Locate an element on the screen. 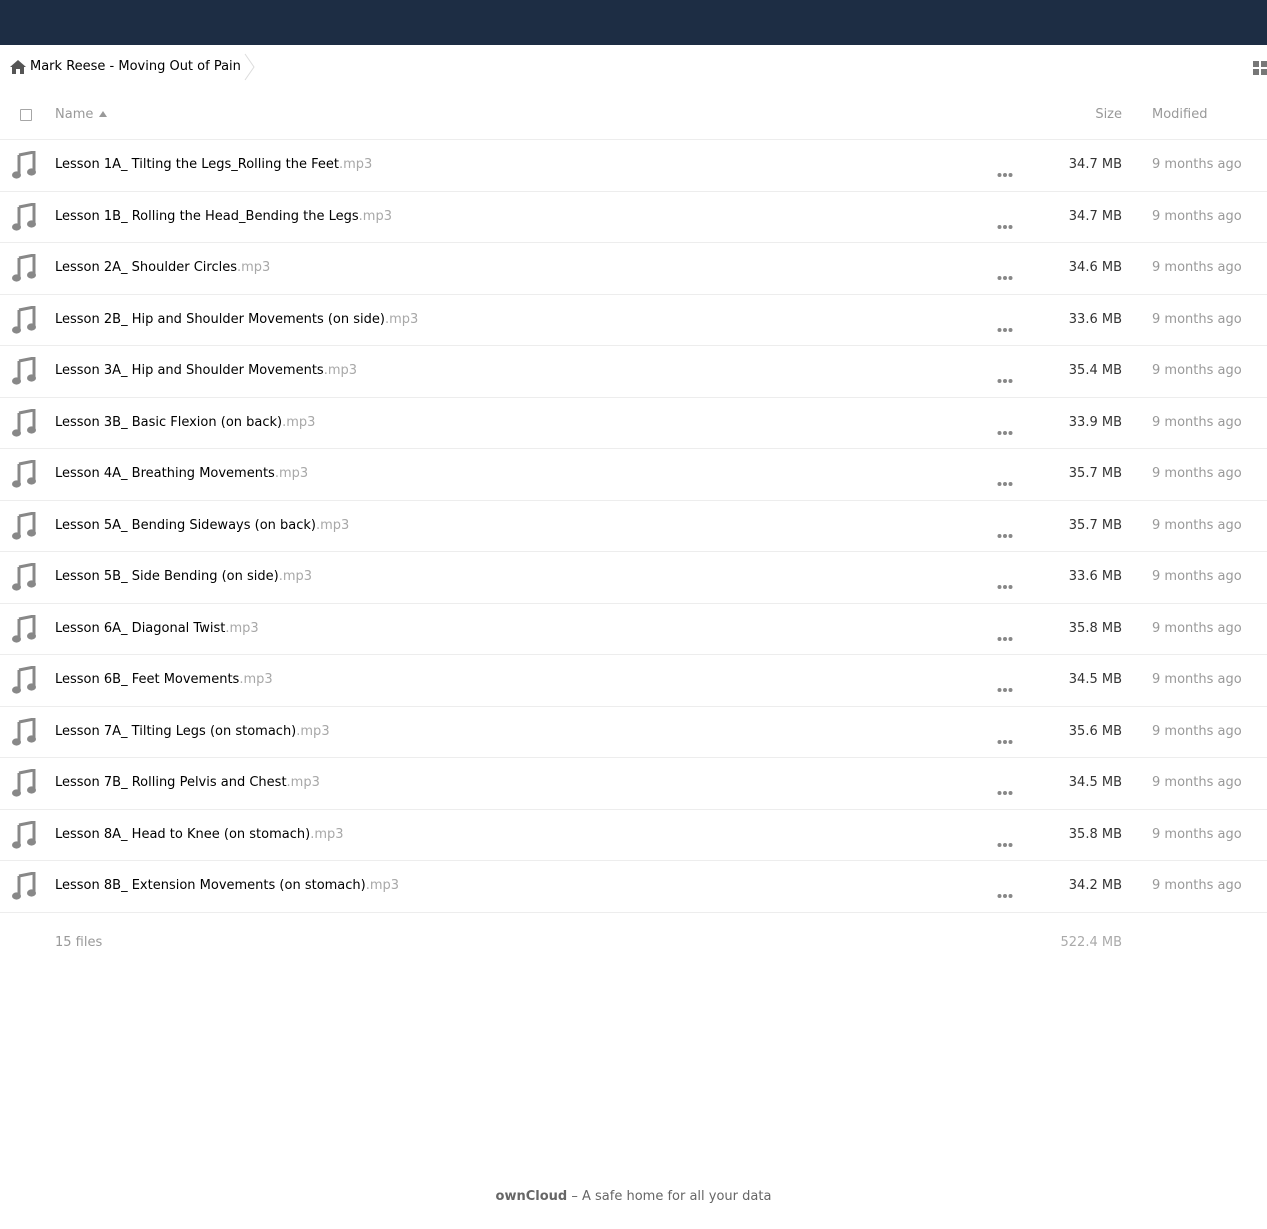 The image size is (1267, 1229). sort-ascending-icon is located at coordinates (103, 114).